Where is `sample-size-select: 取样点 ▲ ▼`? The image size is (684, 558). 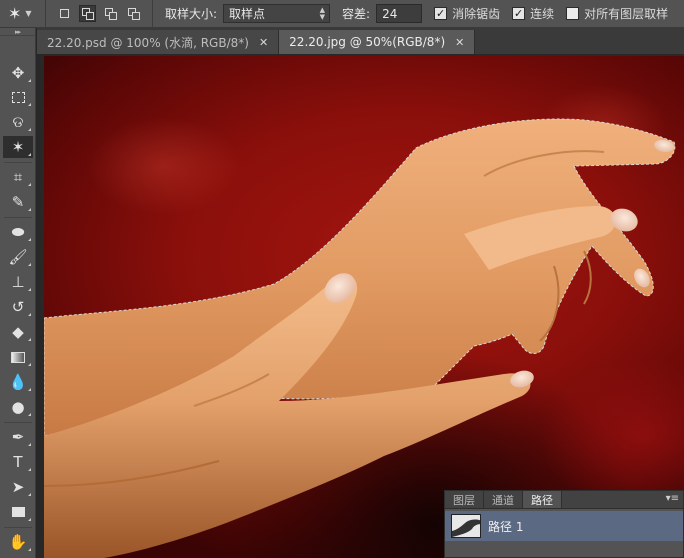 sample-size-select: 取样点 ▲ ▼ is located at coordinates (277, 13).